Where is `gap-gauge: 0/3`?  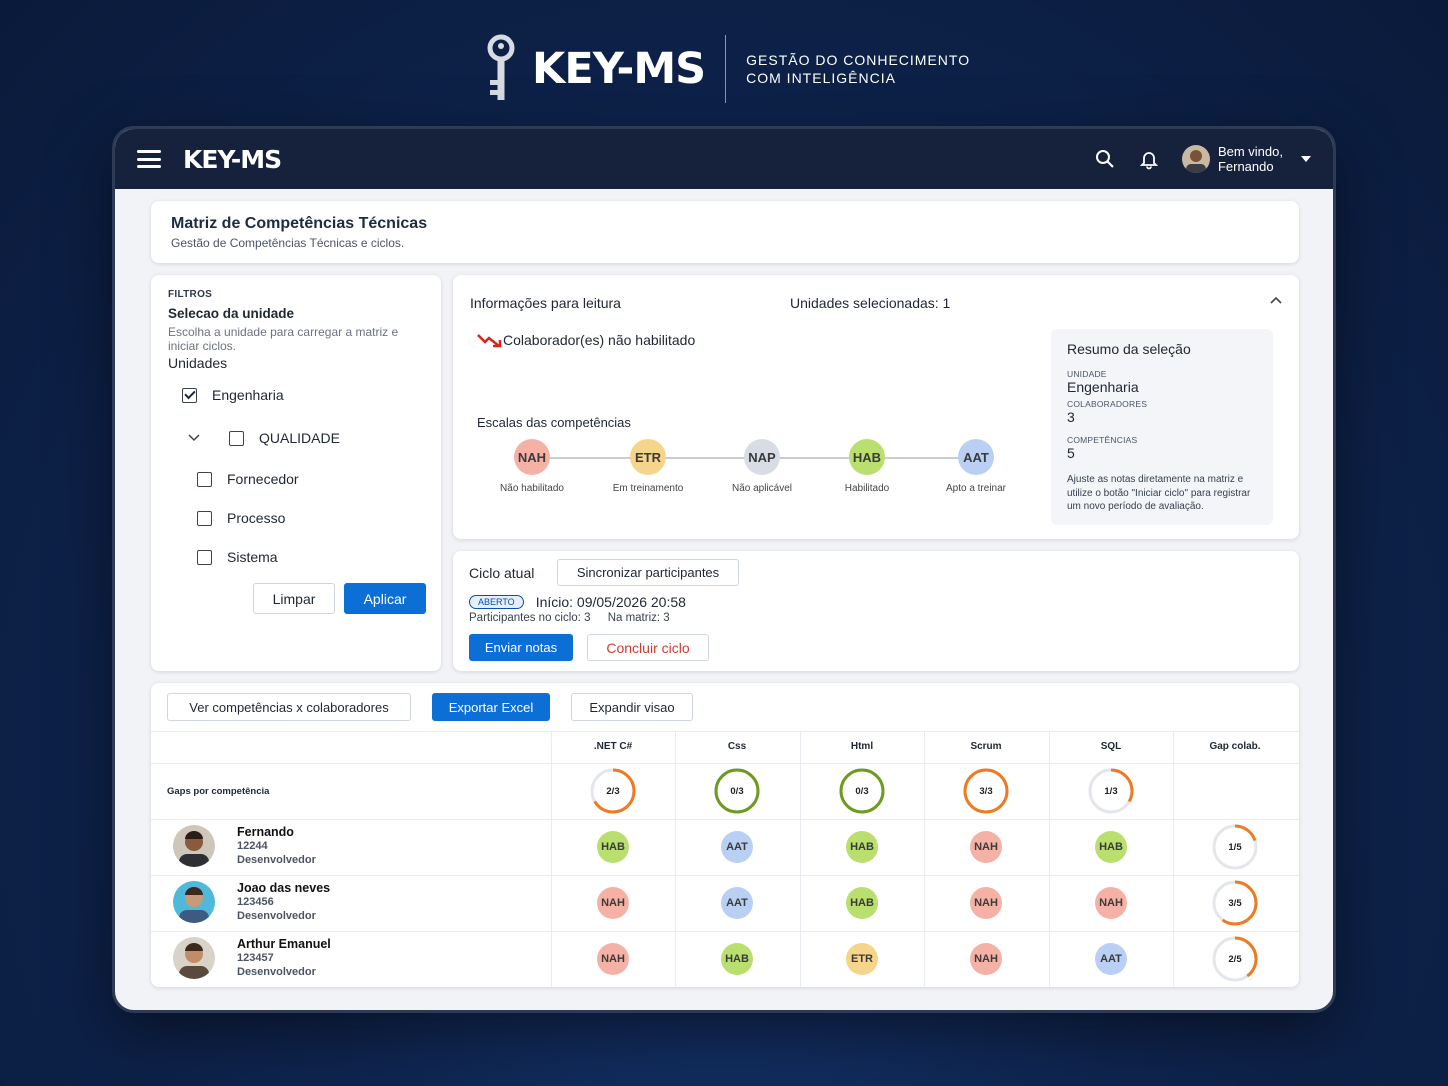 gap-gauge: 0/3 is located at coordinates (737, 791).